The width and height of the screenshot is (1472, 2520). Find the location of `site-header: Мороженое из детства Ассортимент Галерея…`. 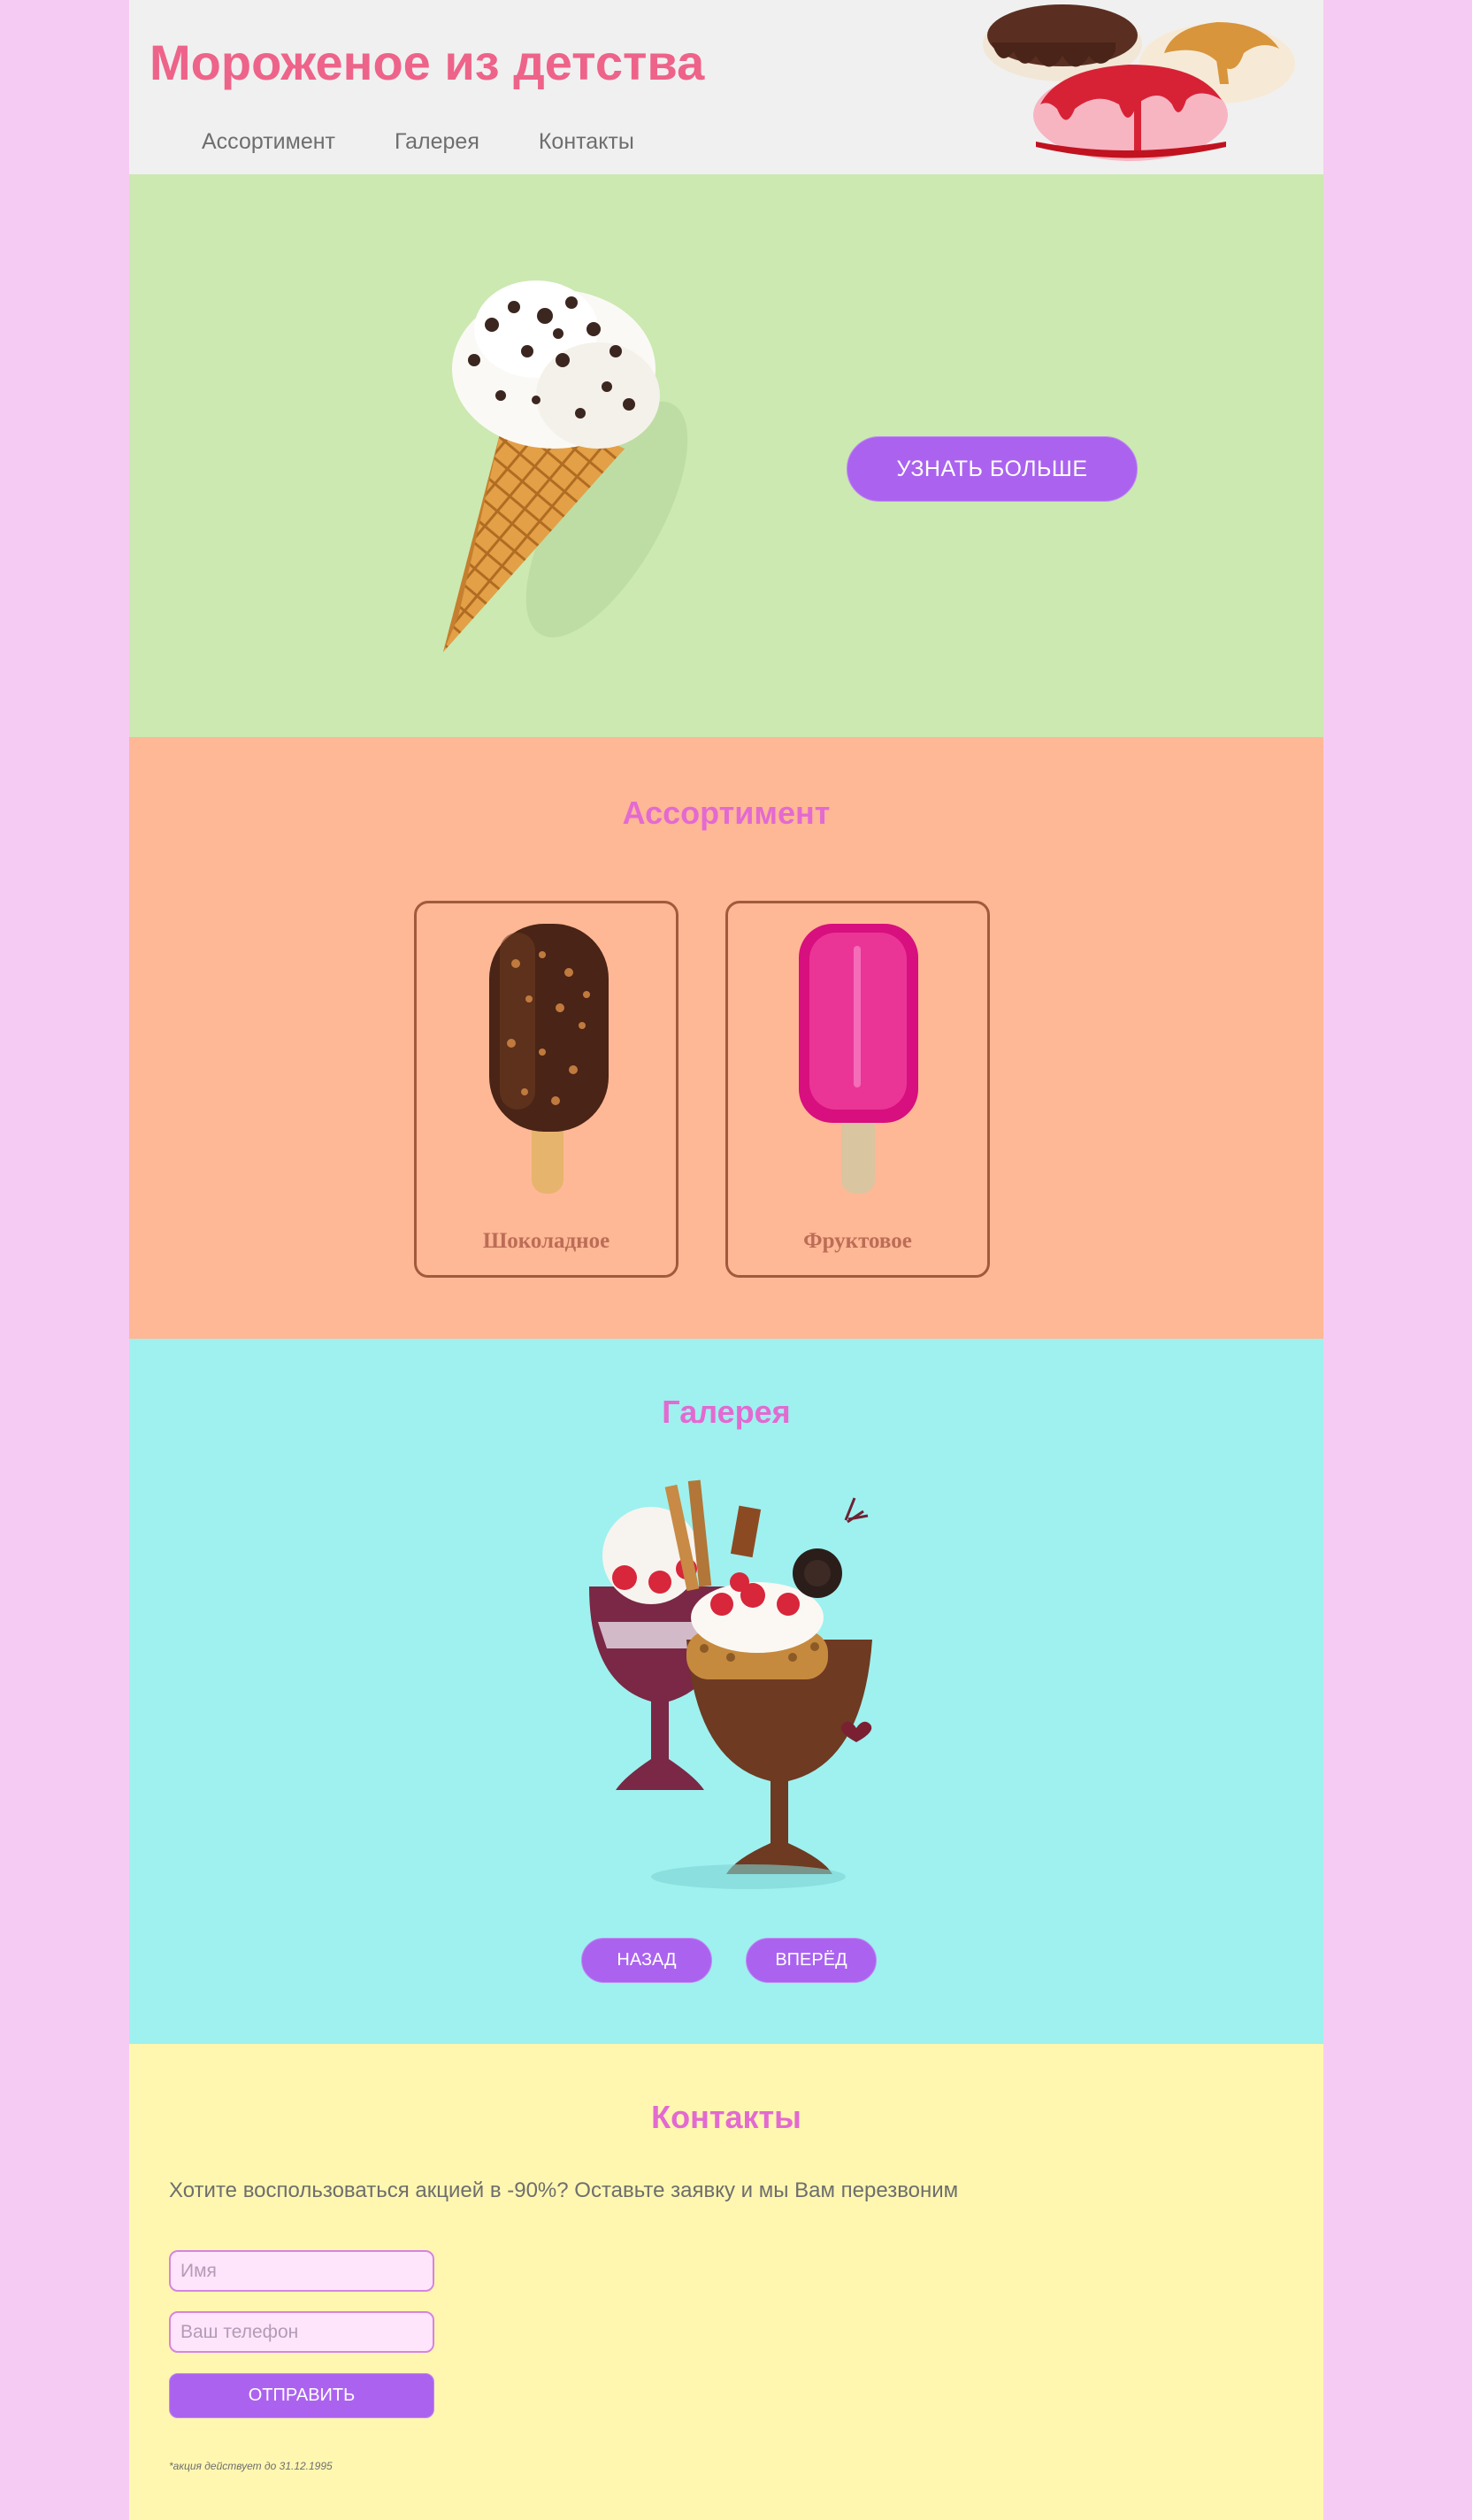

site-header: Мороженое из детства Ассортимент Галерея… is located at coordinates (726, 87).